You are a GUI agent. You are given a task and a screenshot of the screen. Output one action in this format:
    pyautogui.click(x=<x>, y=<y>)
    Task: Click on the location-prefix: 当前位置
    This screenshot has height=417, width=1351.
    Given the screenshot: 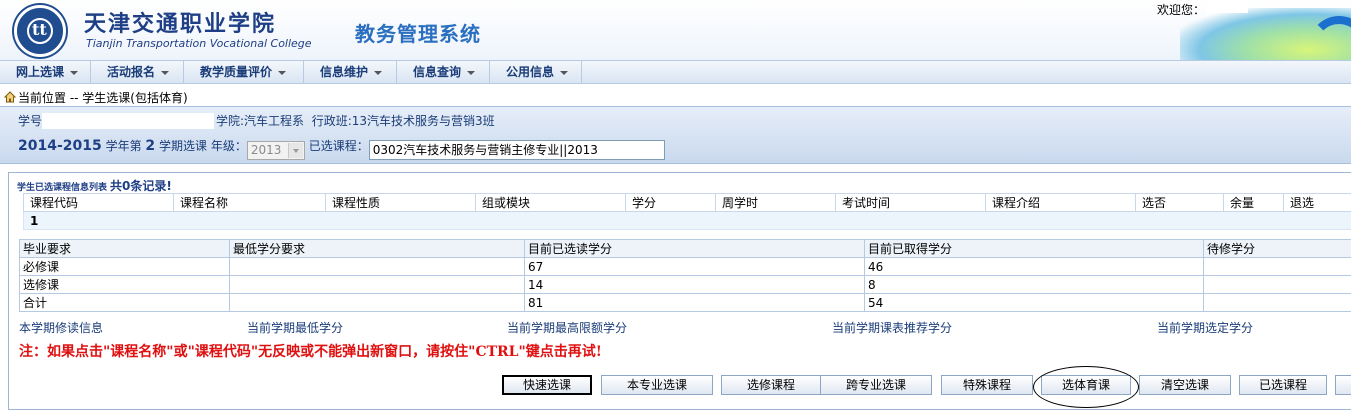 What is the action you would take?
    pyautogui.click(x=42, y=98)
    